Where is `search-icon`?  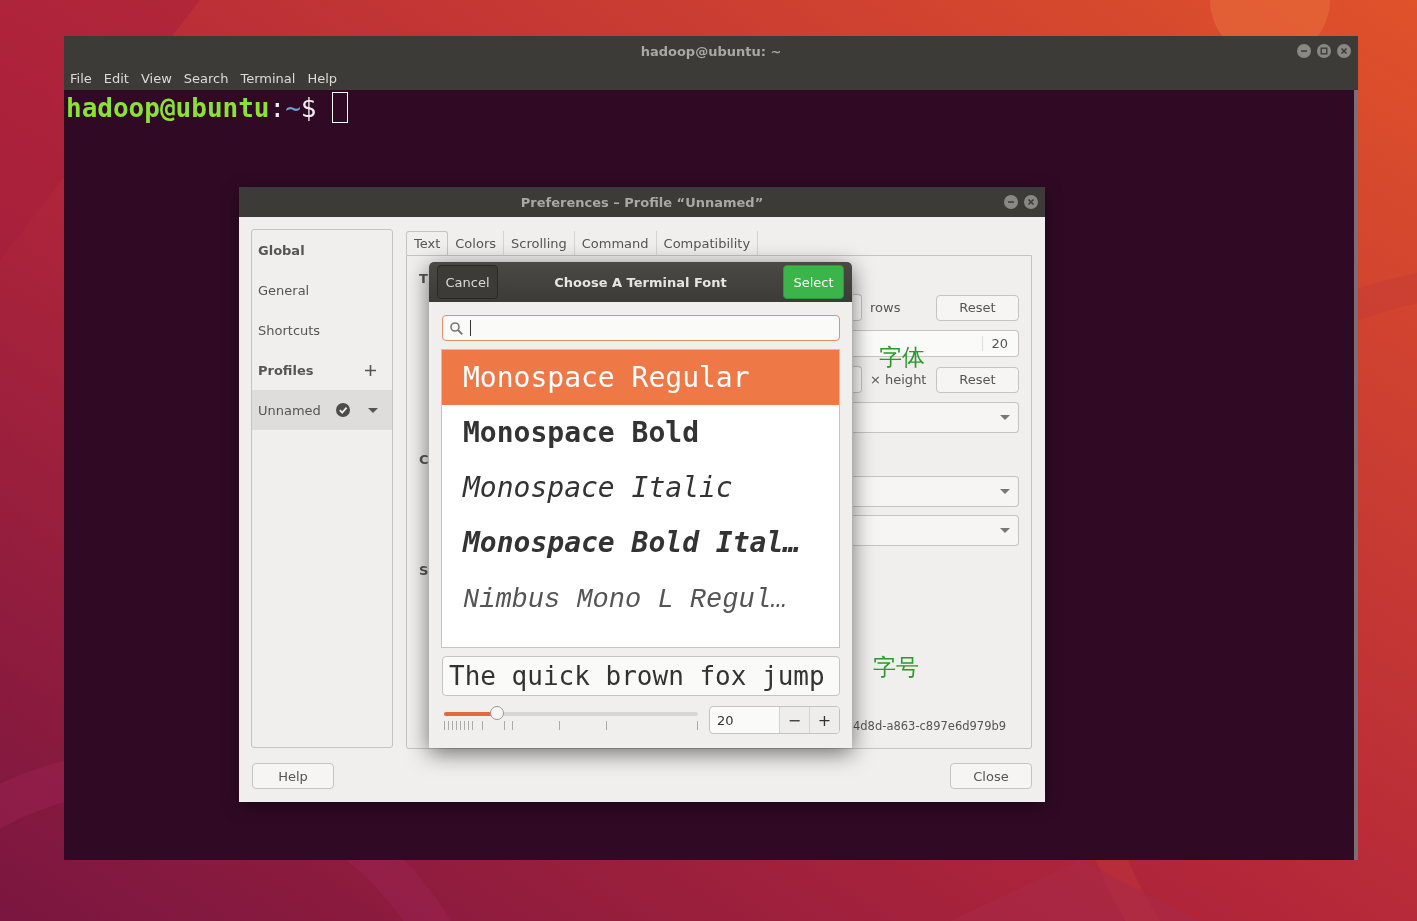
search-icon is located at coordinates (456, 328).